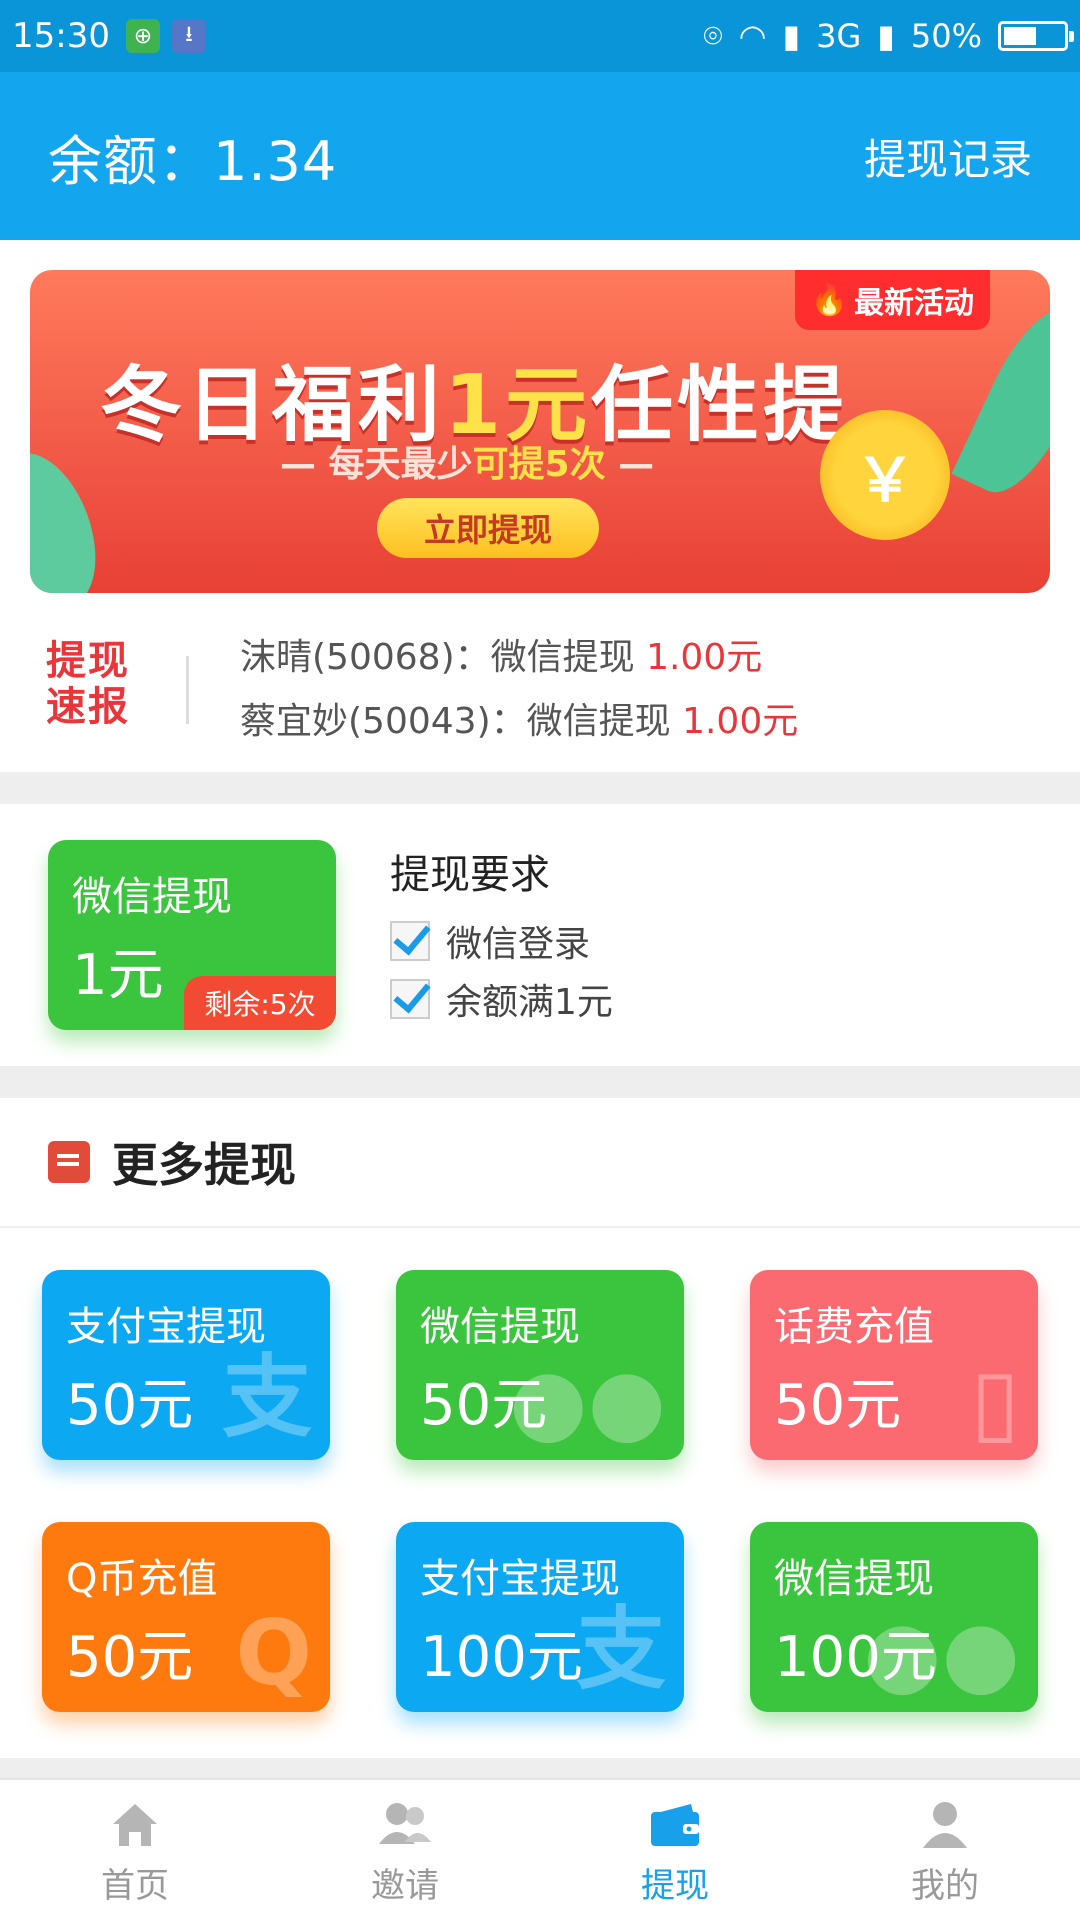 The height and width of the screenshot is (1920, 1080). I want to click on balance-header: 余额：1.34 提现记录, so click(540, 156).